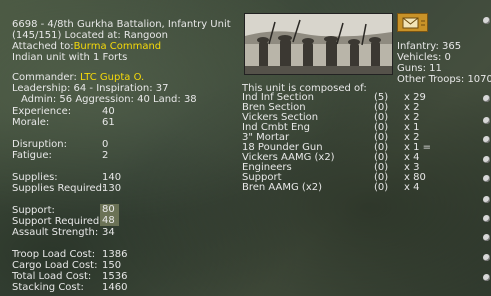 This screenshot has width=491, height=296. I want to click on total-load-cost-label: Total Load Cost:, so click(52, 276).